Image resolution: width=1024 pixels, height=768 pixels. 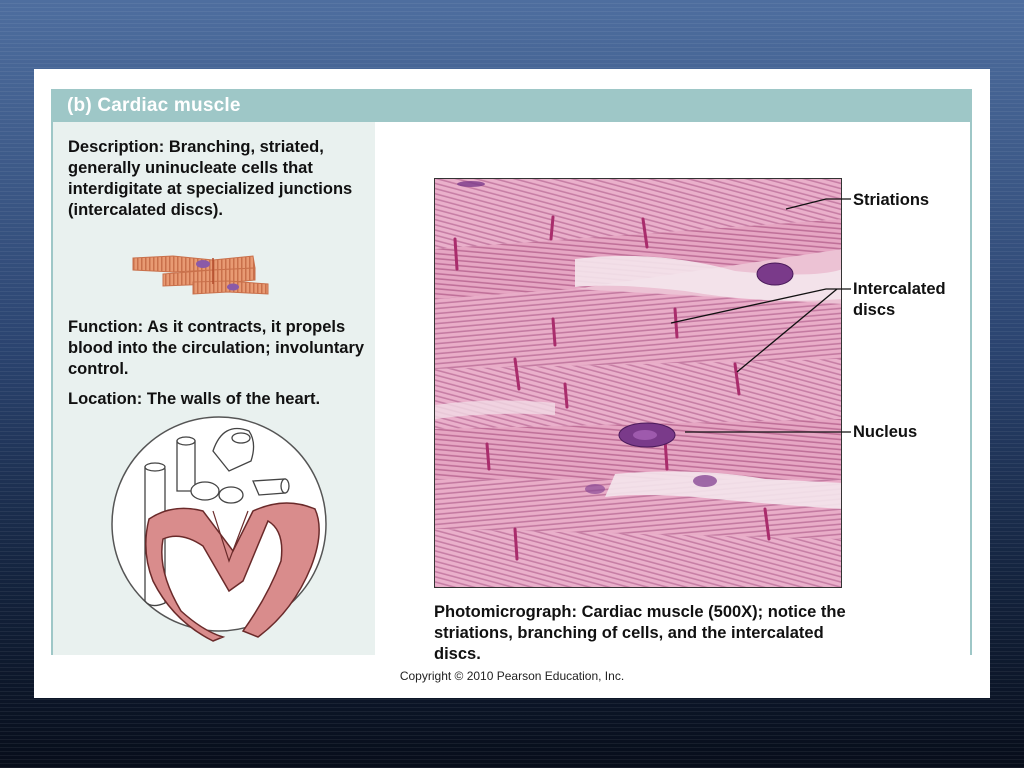 What do you see at coordinates (891, 200) in the screenshot?
I see `label-striations: Striations` at bounding box center [891, 200].